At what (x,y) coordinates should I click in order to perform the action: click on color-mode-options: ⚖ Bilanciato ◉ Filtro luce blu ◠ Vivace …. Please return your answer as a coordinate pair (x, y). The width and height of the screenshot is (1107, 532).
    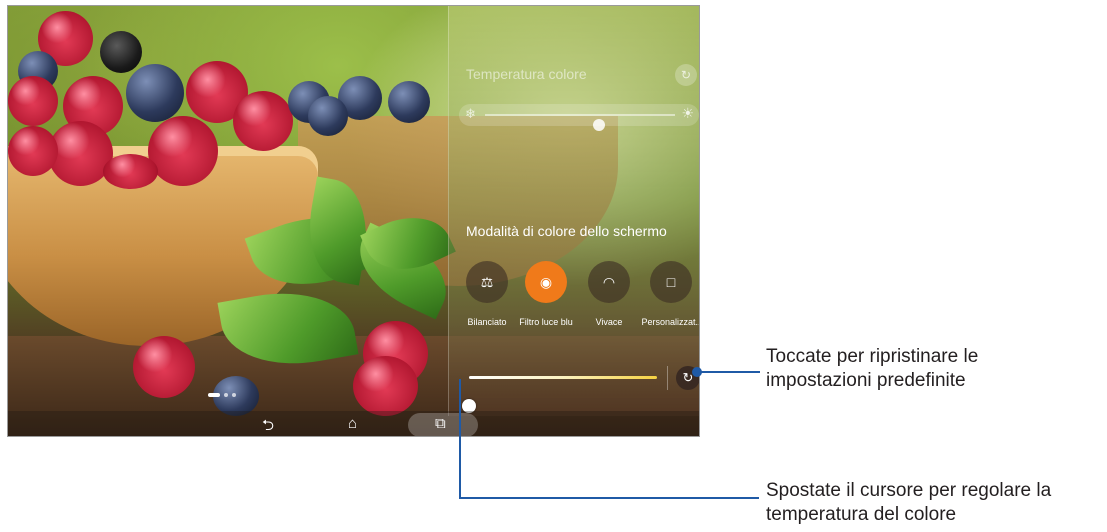
    Looking at the image, I should click on (574, 296).